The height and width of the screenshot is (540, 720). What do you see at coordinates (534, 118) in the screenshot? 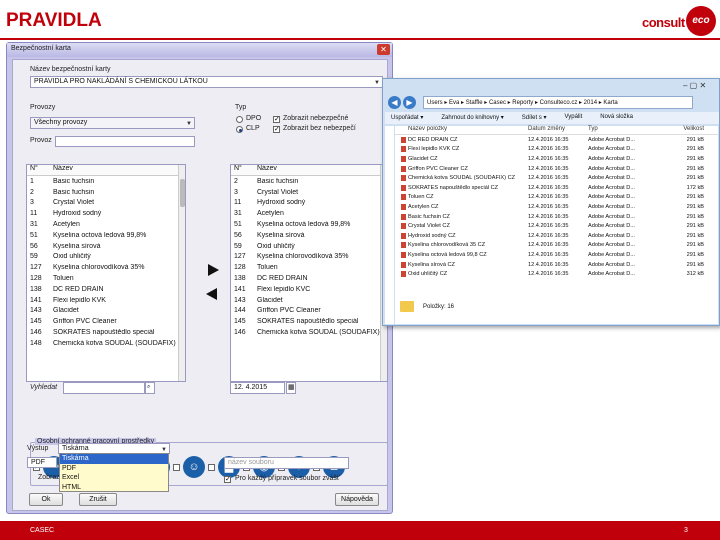
I see `toolbar-share: Sdílet s ▾` at bounding box center [534, 118].